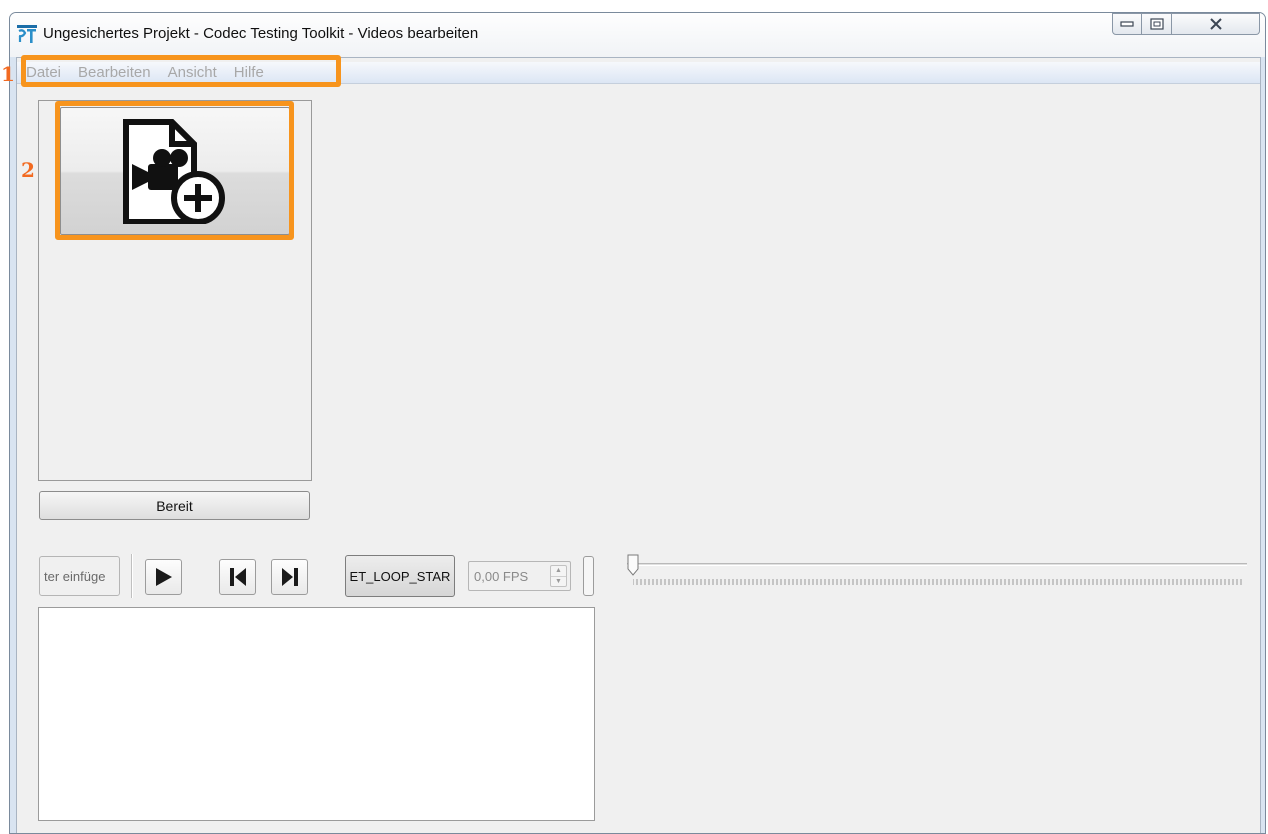 The image size is (1268, 834). What do you see at coordinates (558, 581) in the screenshot?
I see `spin-down-icon: ▼` at bounding box center [558, 581].